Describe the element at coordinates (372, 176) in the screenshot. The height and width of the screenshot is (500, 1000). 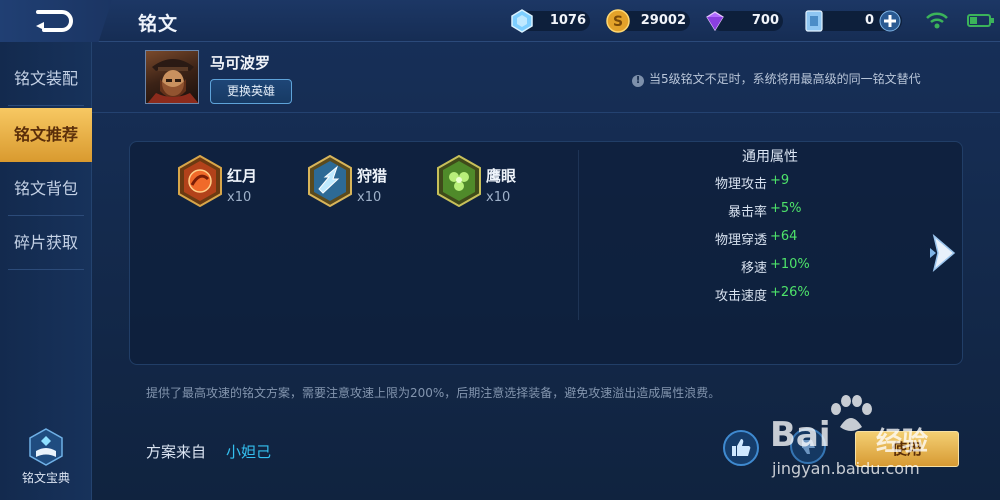
I see `rune-name: 狩猎` at that location.